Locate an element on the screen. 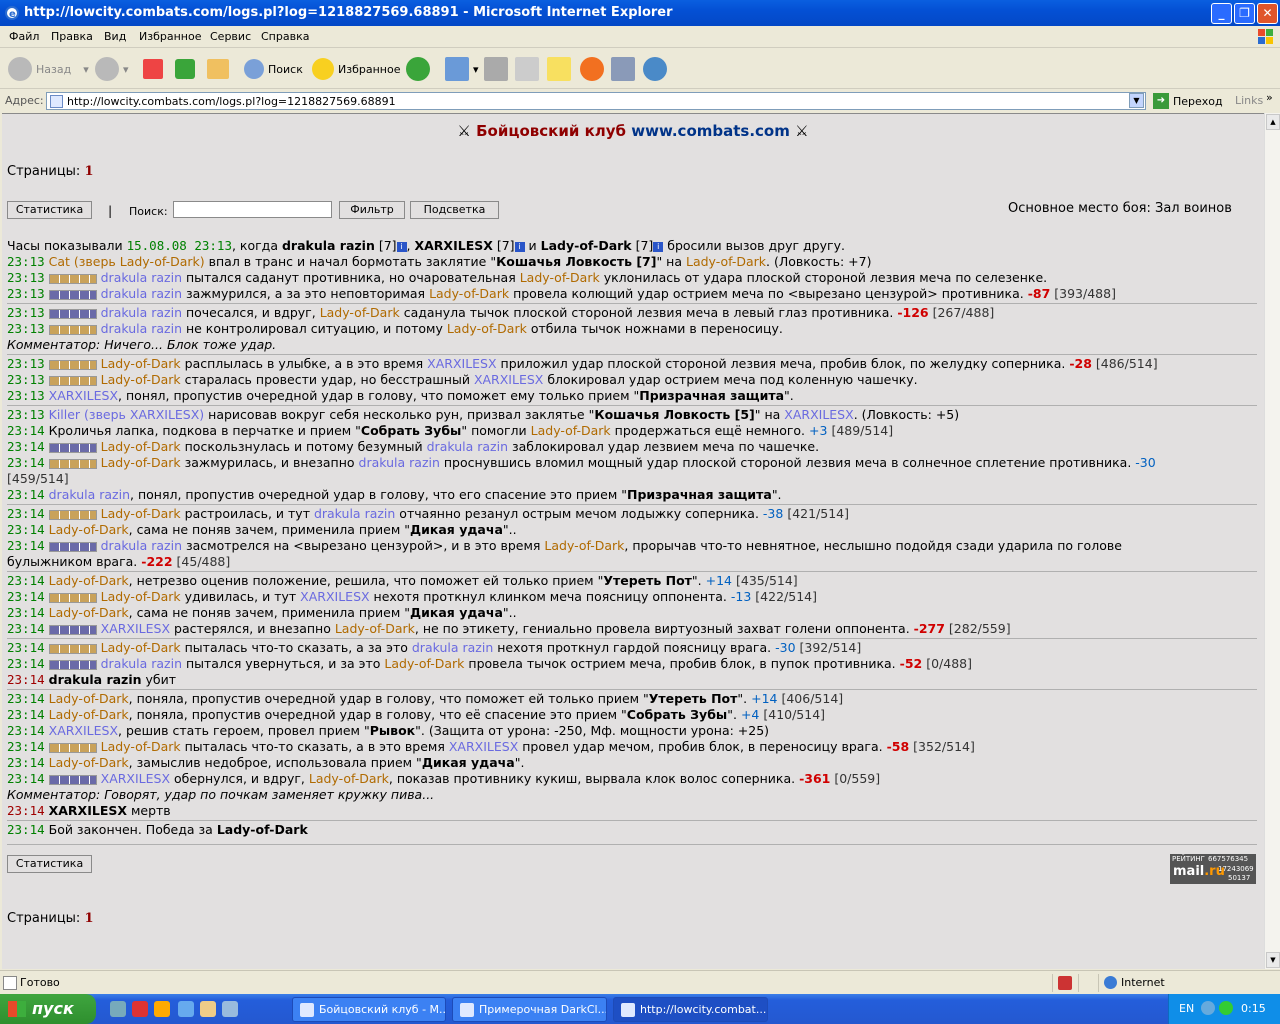 The image size is (1280, 1024). log-line: 23:14 XARXILESX мертв is located at coordinates (89, 810).